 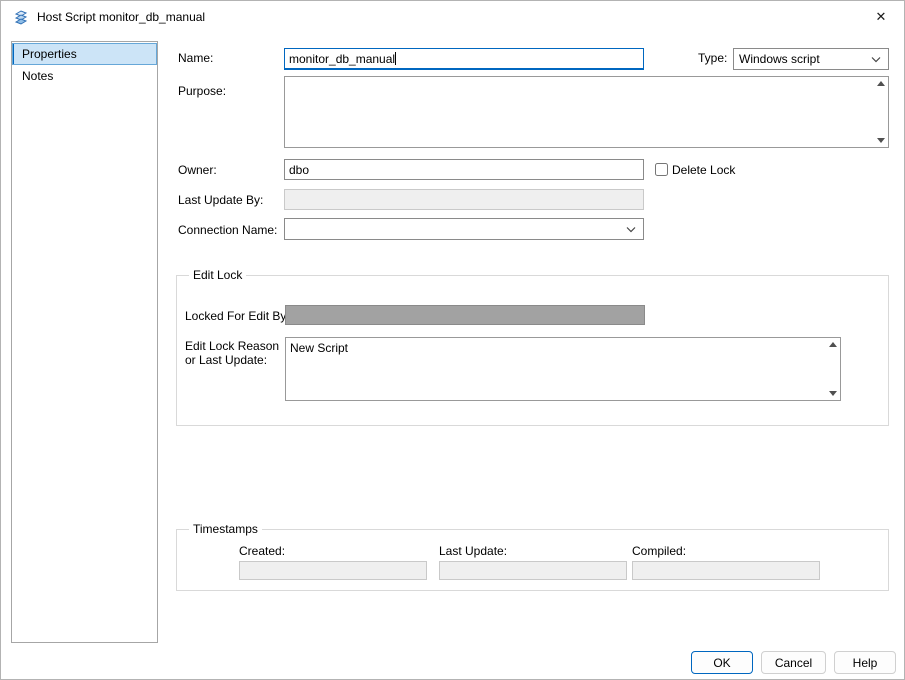 What do you see at coordinates (881, 17) in the screenshot?
I see `close-button: ✕` at bounding box center [881, 17].